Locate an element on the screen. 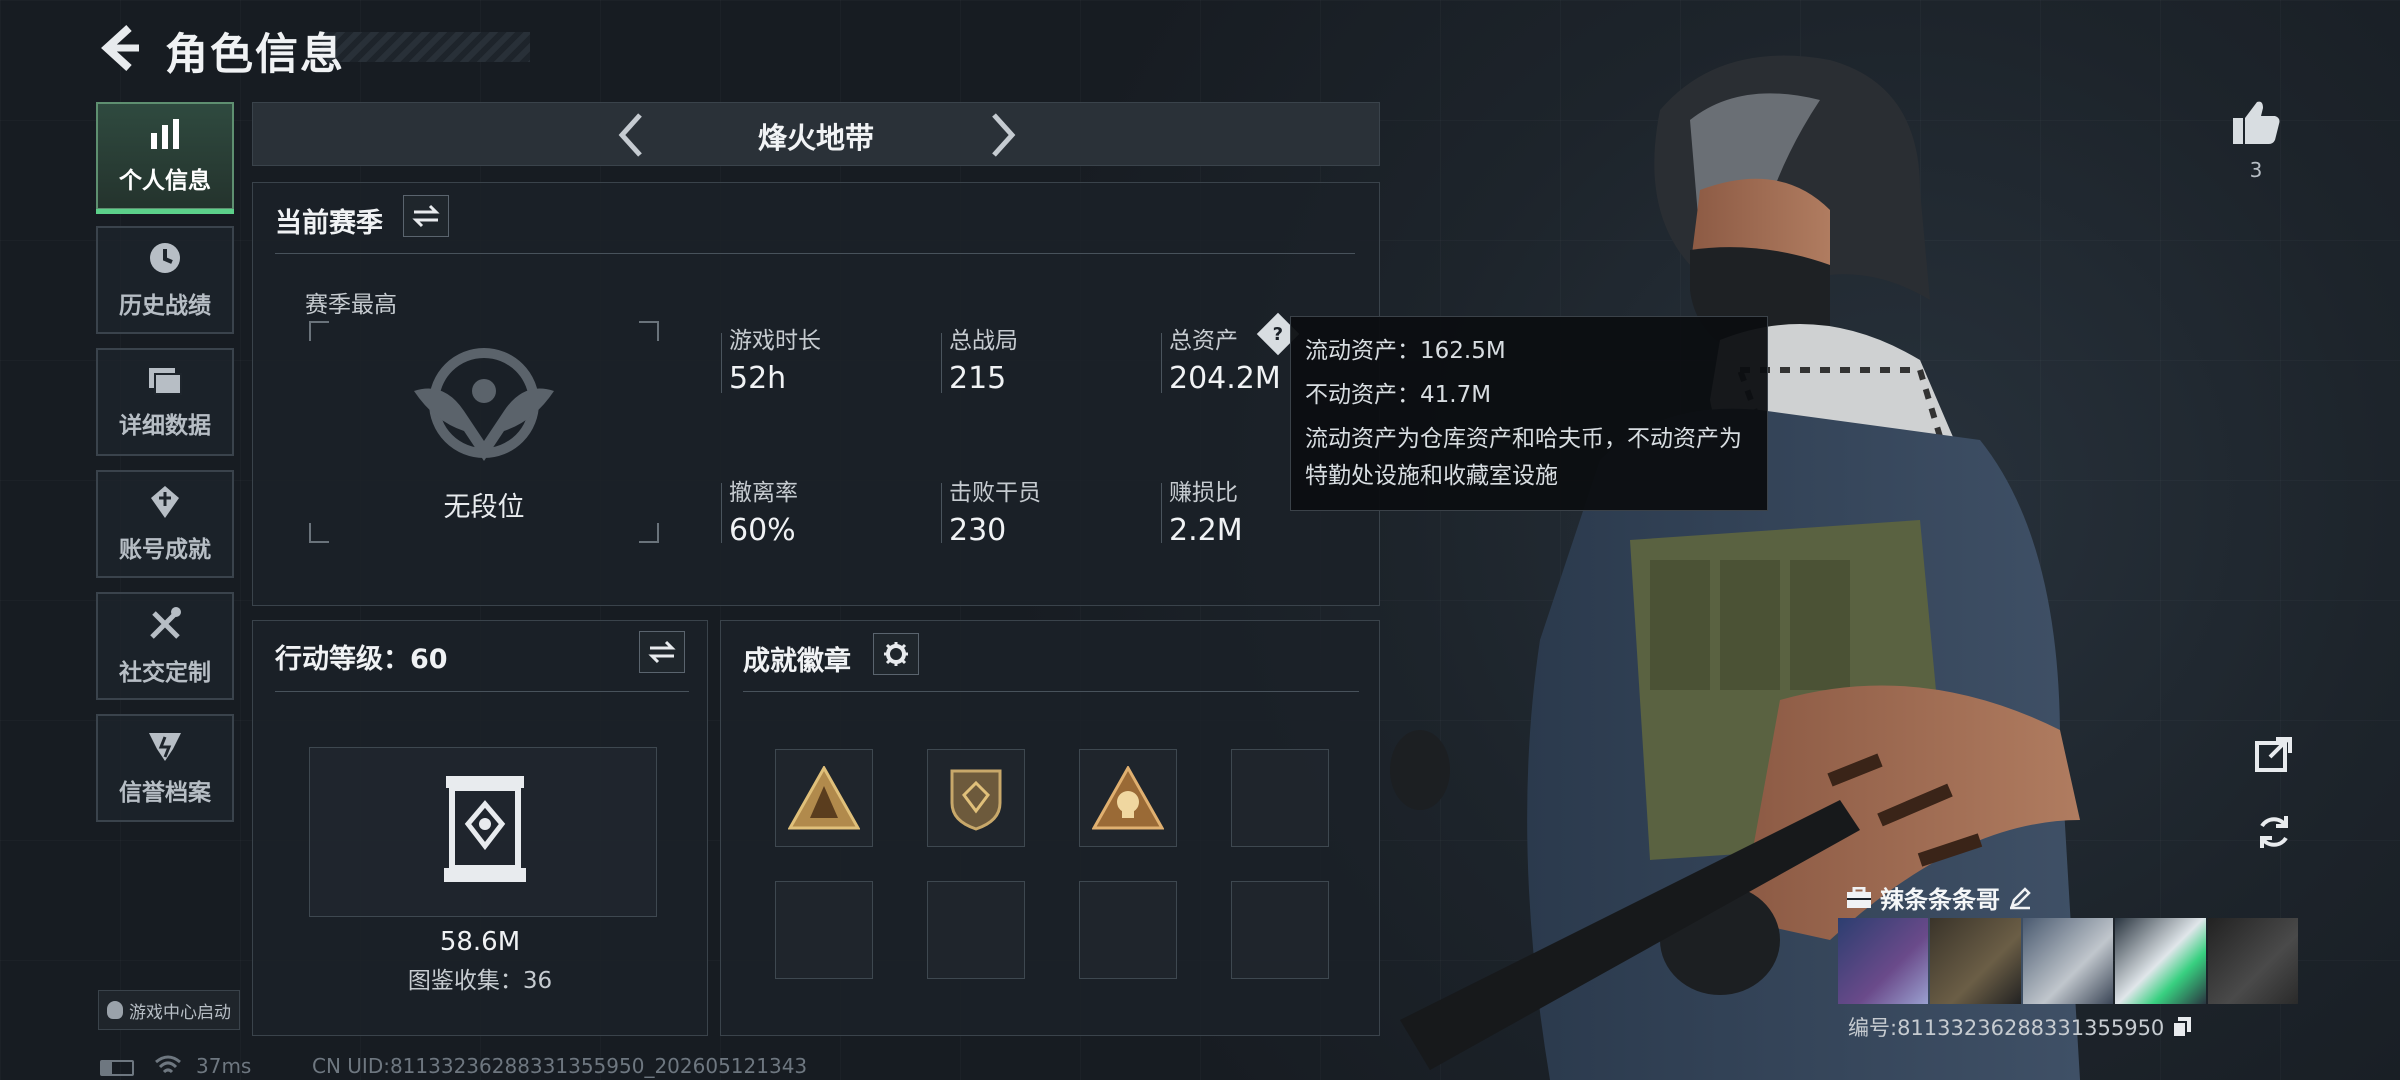  refresh-button is located at coordinates (2274, 832).